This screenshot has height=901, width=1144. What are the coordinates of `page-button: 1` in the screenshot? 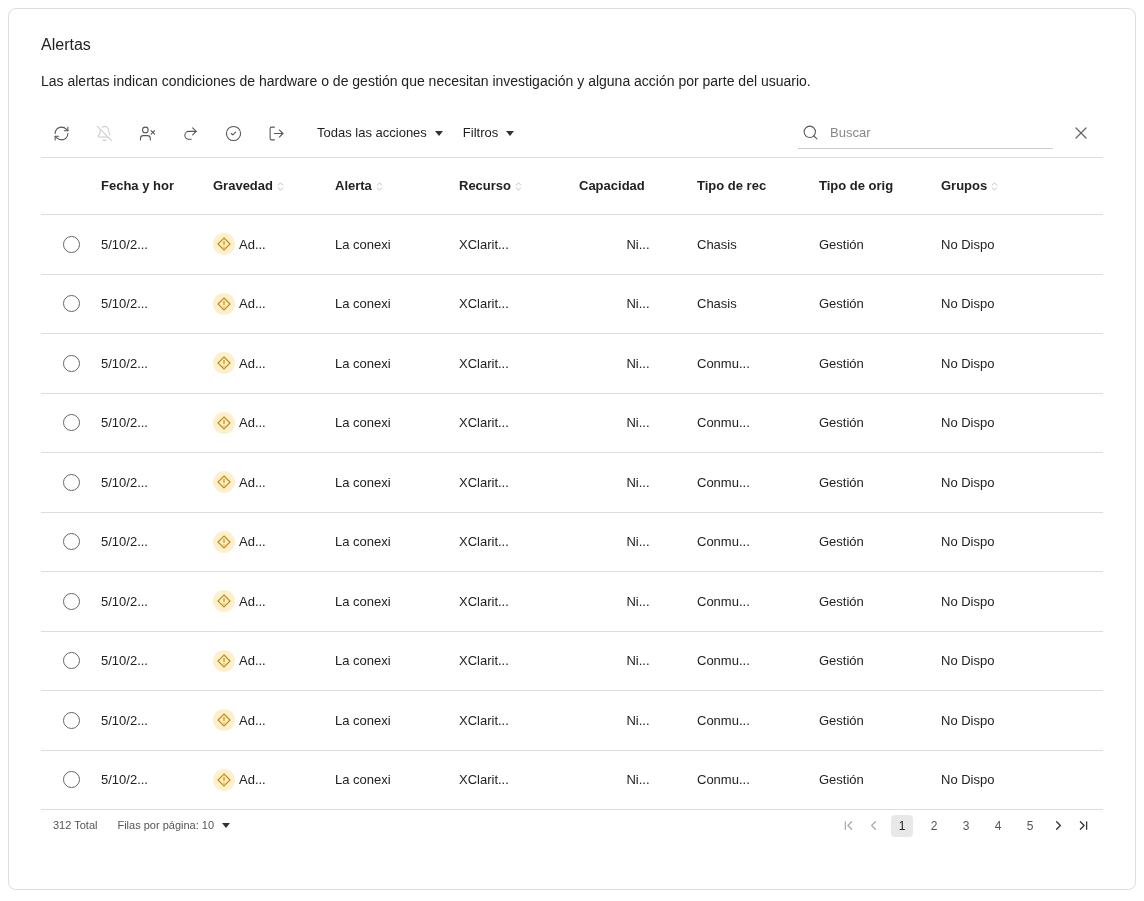 It's located at (902, 825).